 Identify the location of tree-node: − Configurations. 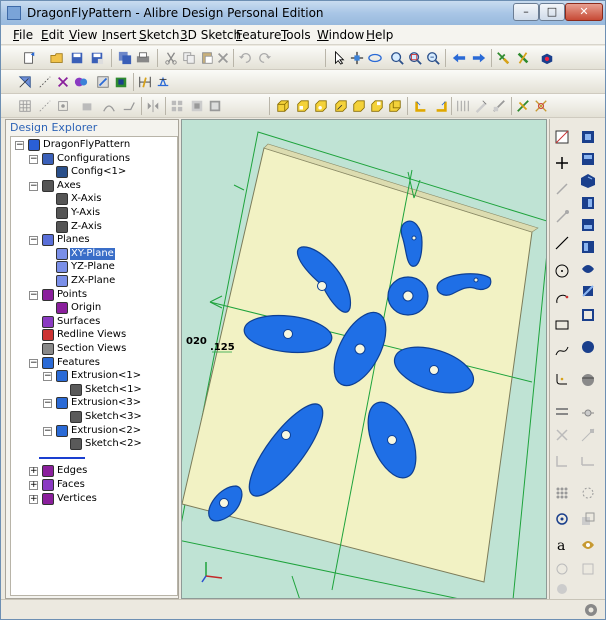
(94, 159).